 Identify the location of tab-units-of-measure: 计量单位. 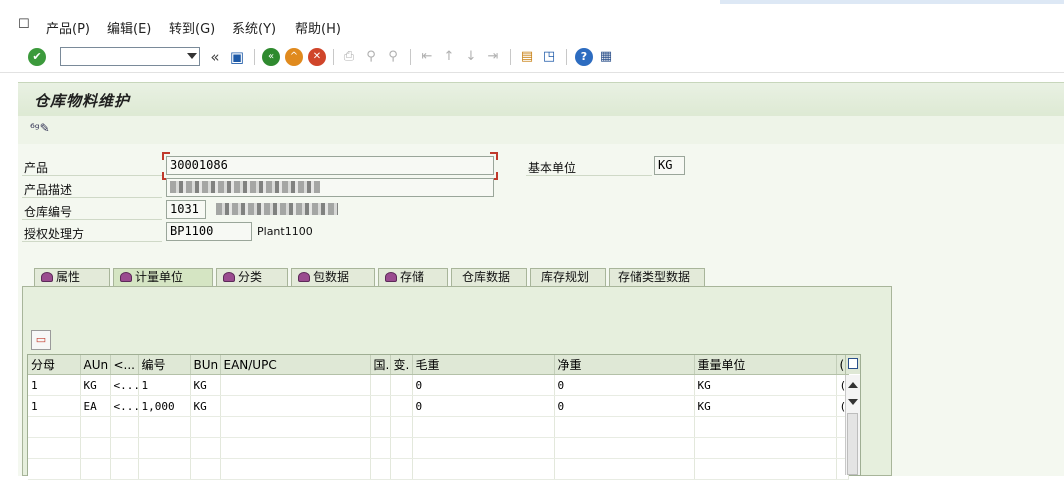
(163, 277).